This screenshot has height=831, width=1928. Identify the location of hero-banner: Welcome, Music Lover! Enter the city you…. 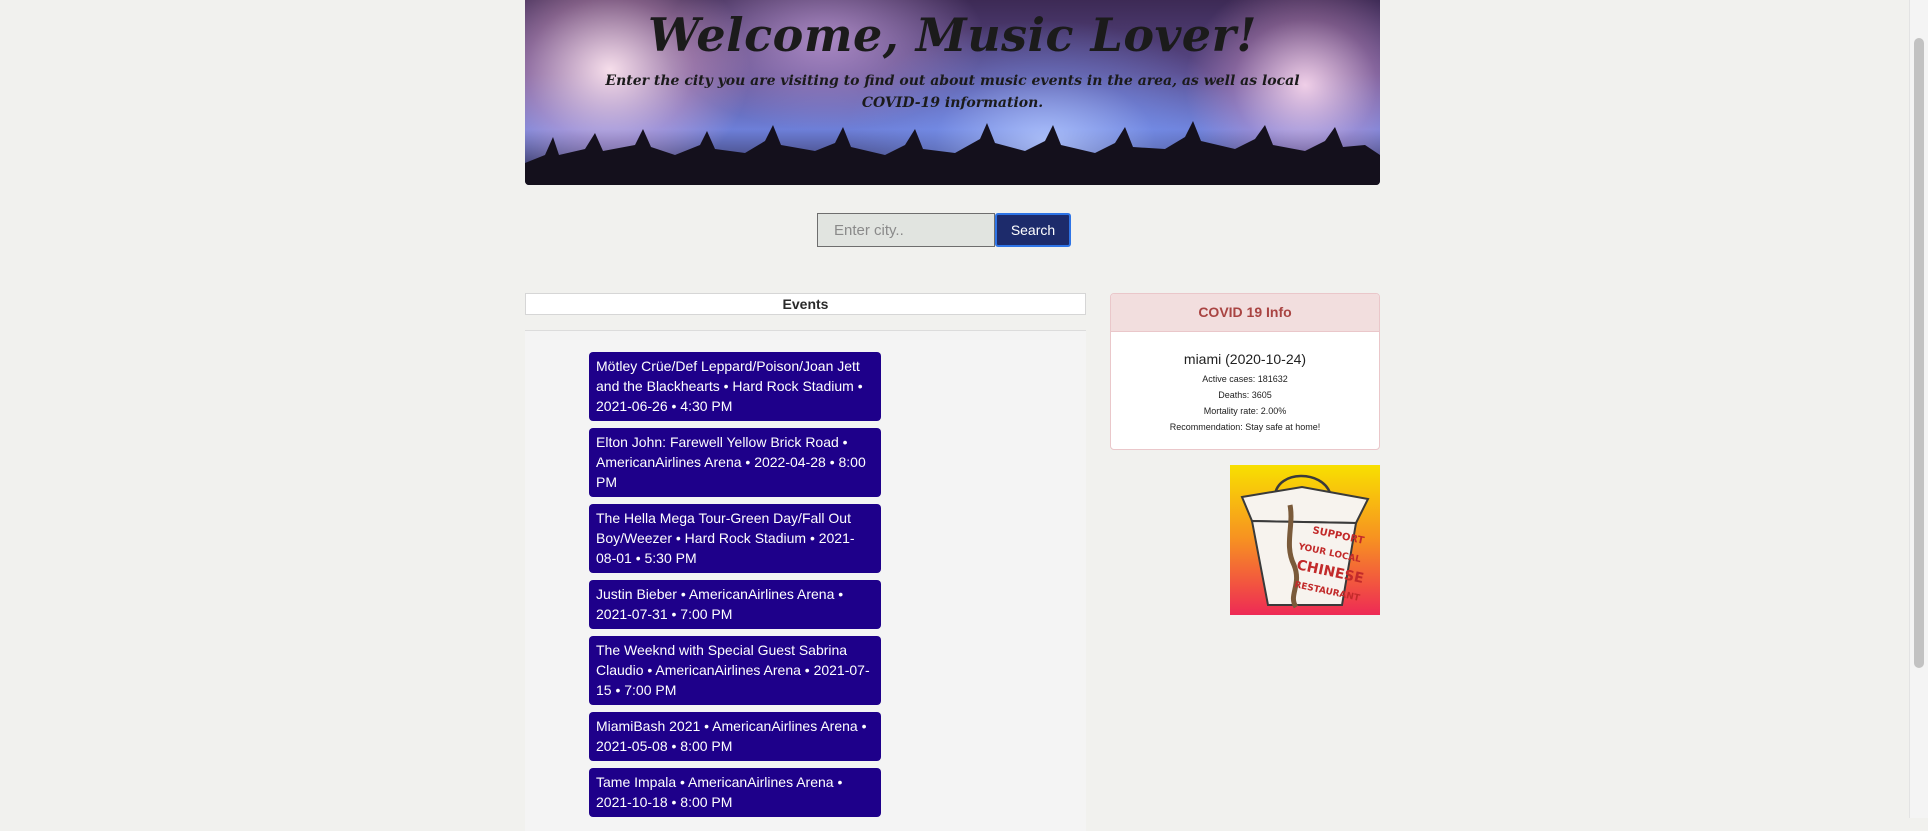
(952, 92).